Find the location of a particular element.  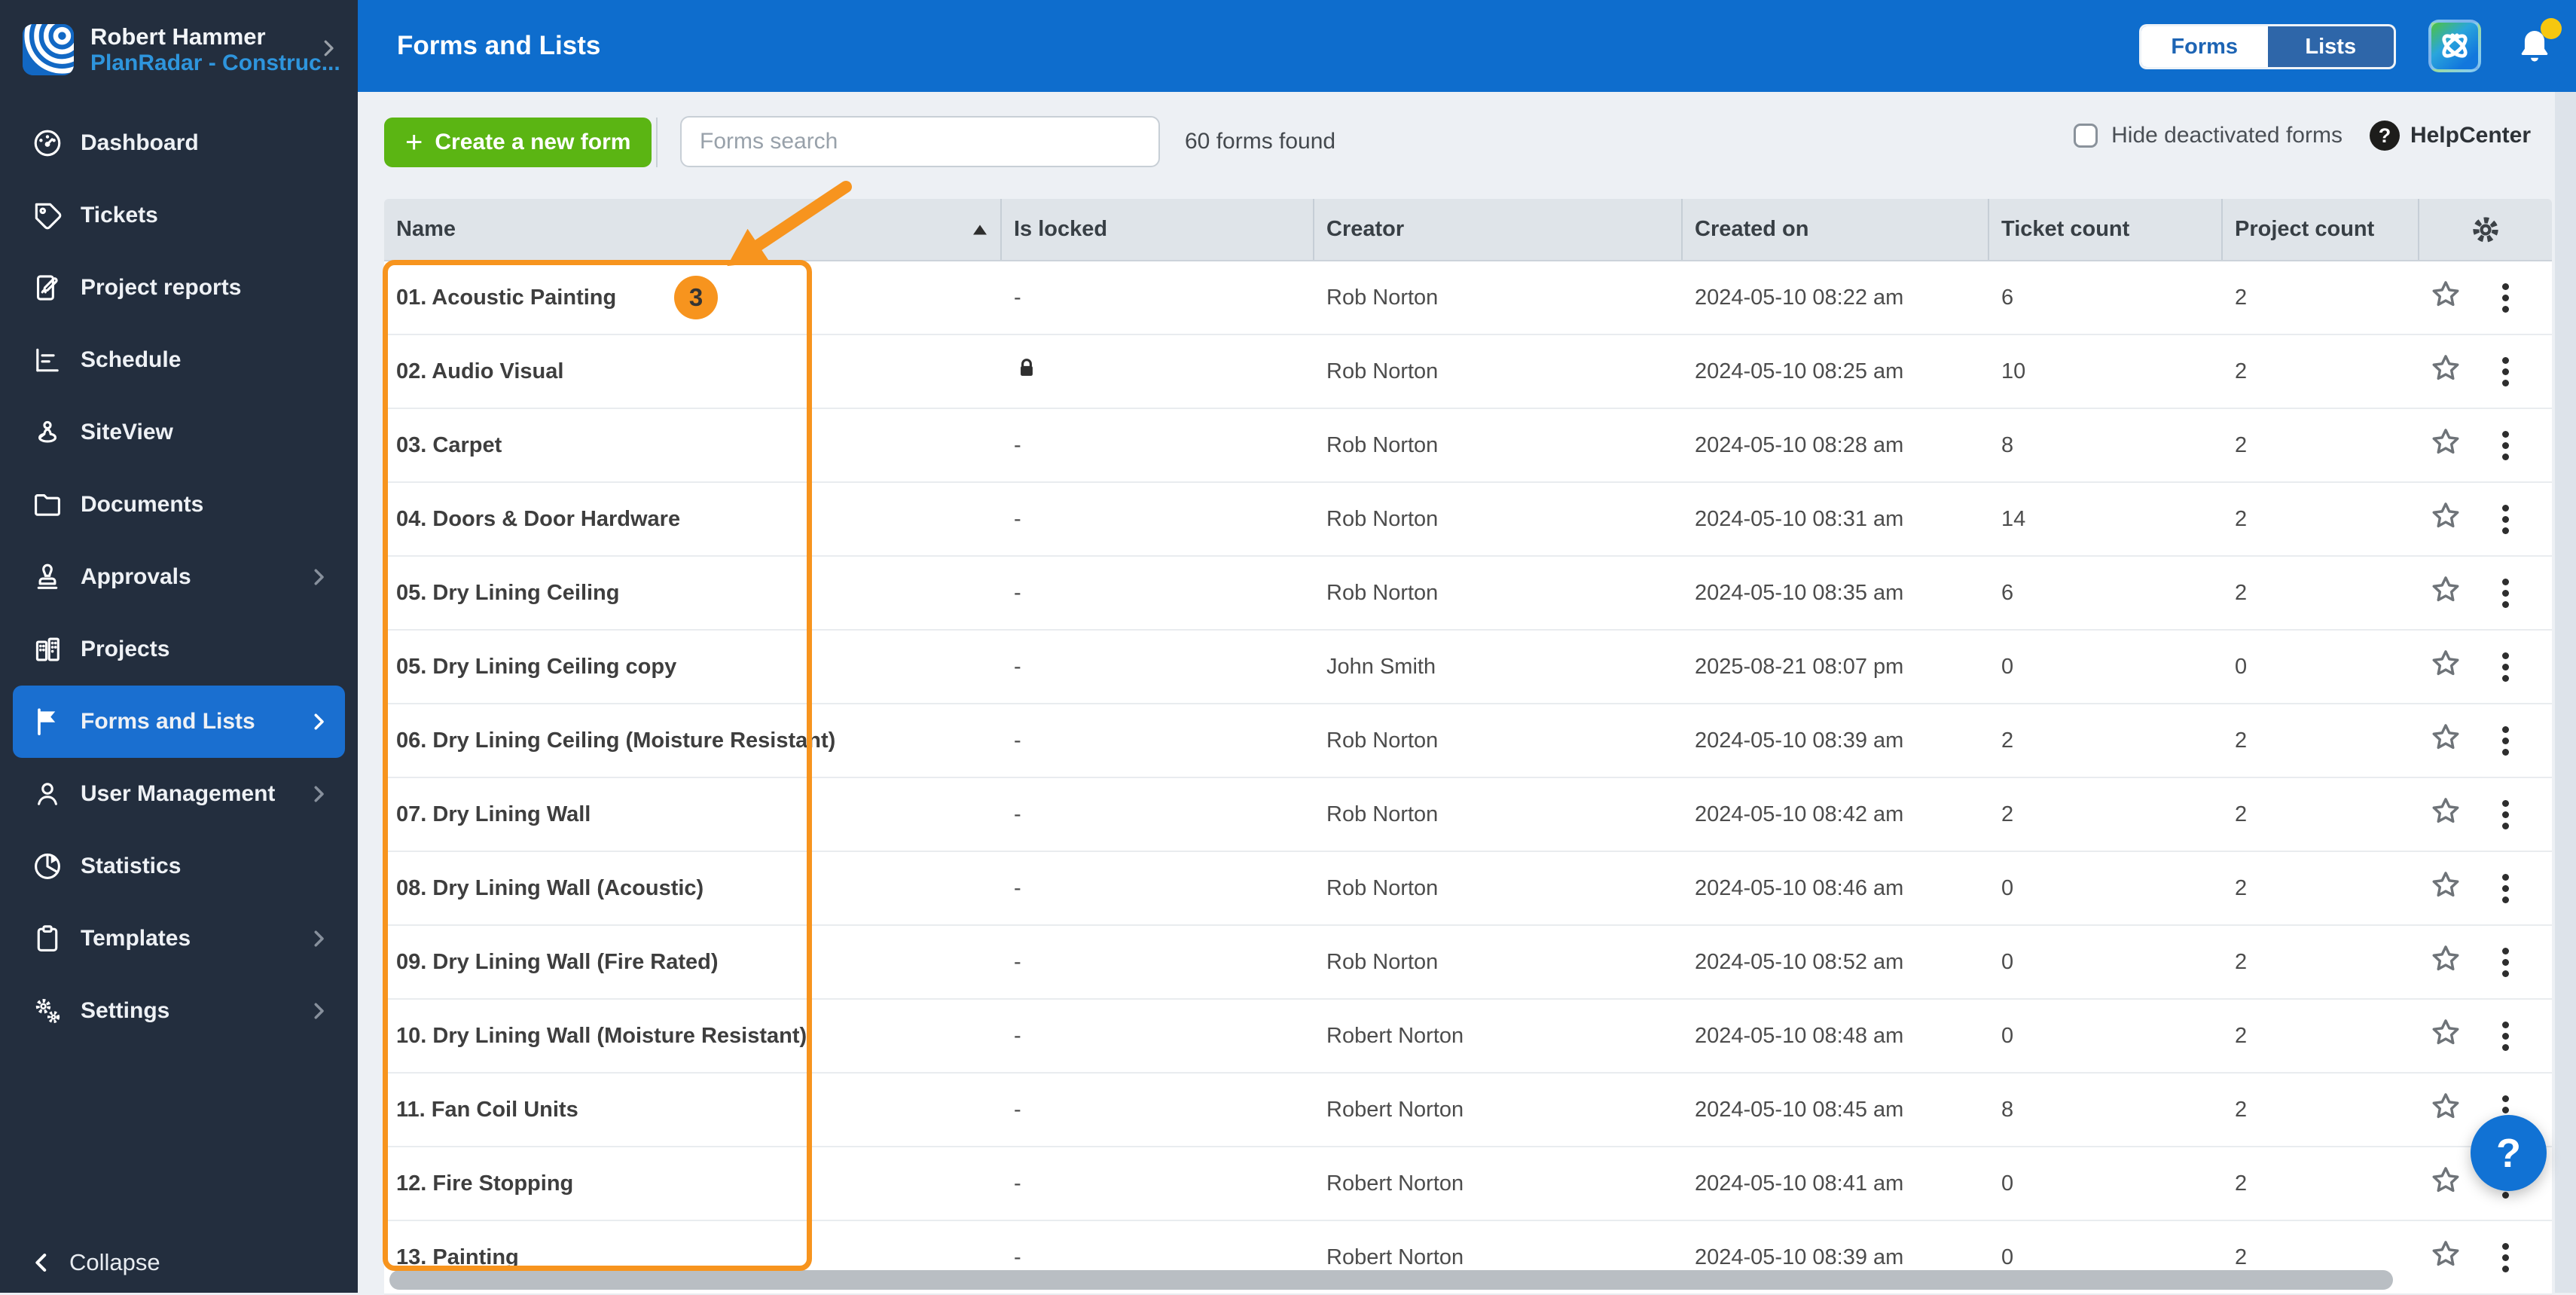

column-header-name: Name is located at coordinates (693, 229).